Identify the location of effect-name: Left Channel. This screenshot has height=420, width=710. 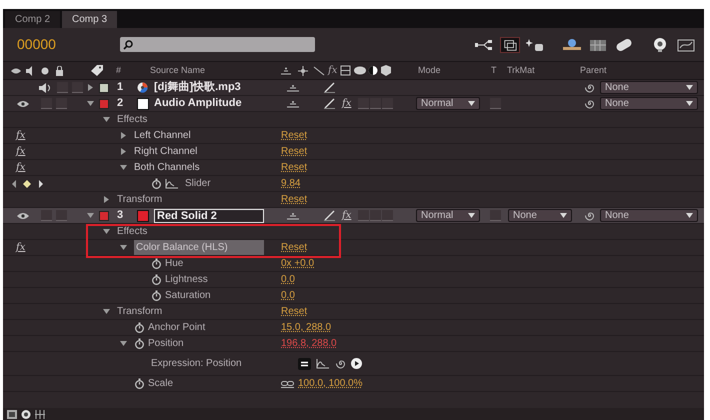
(162, 135).